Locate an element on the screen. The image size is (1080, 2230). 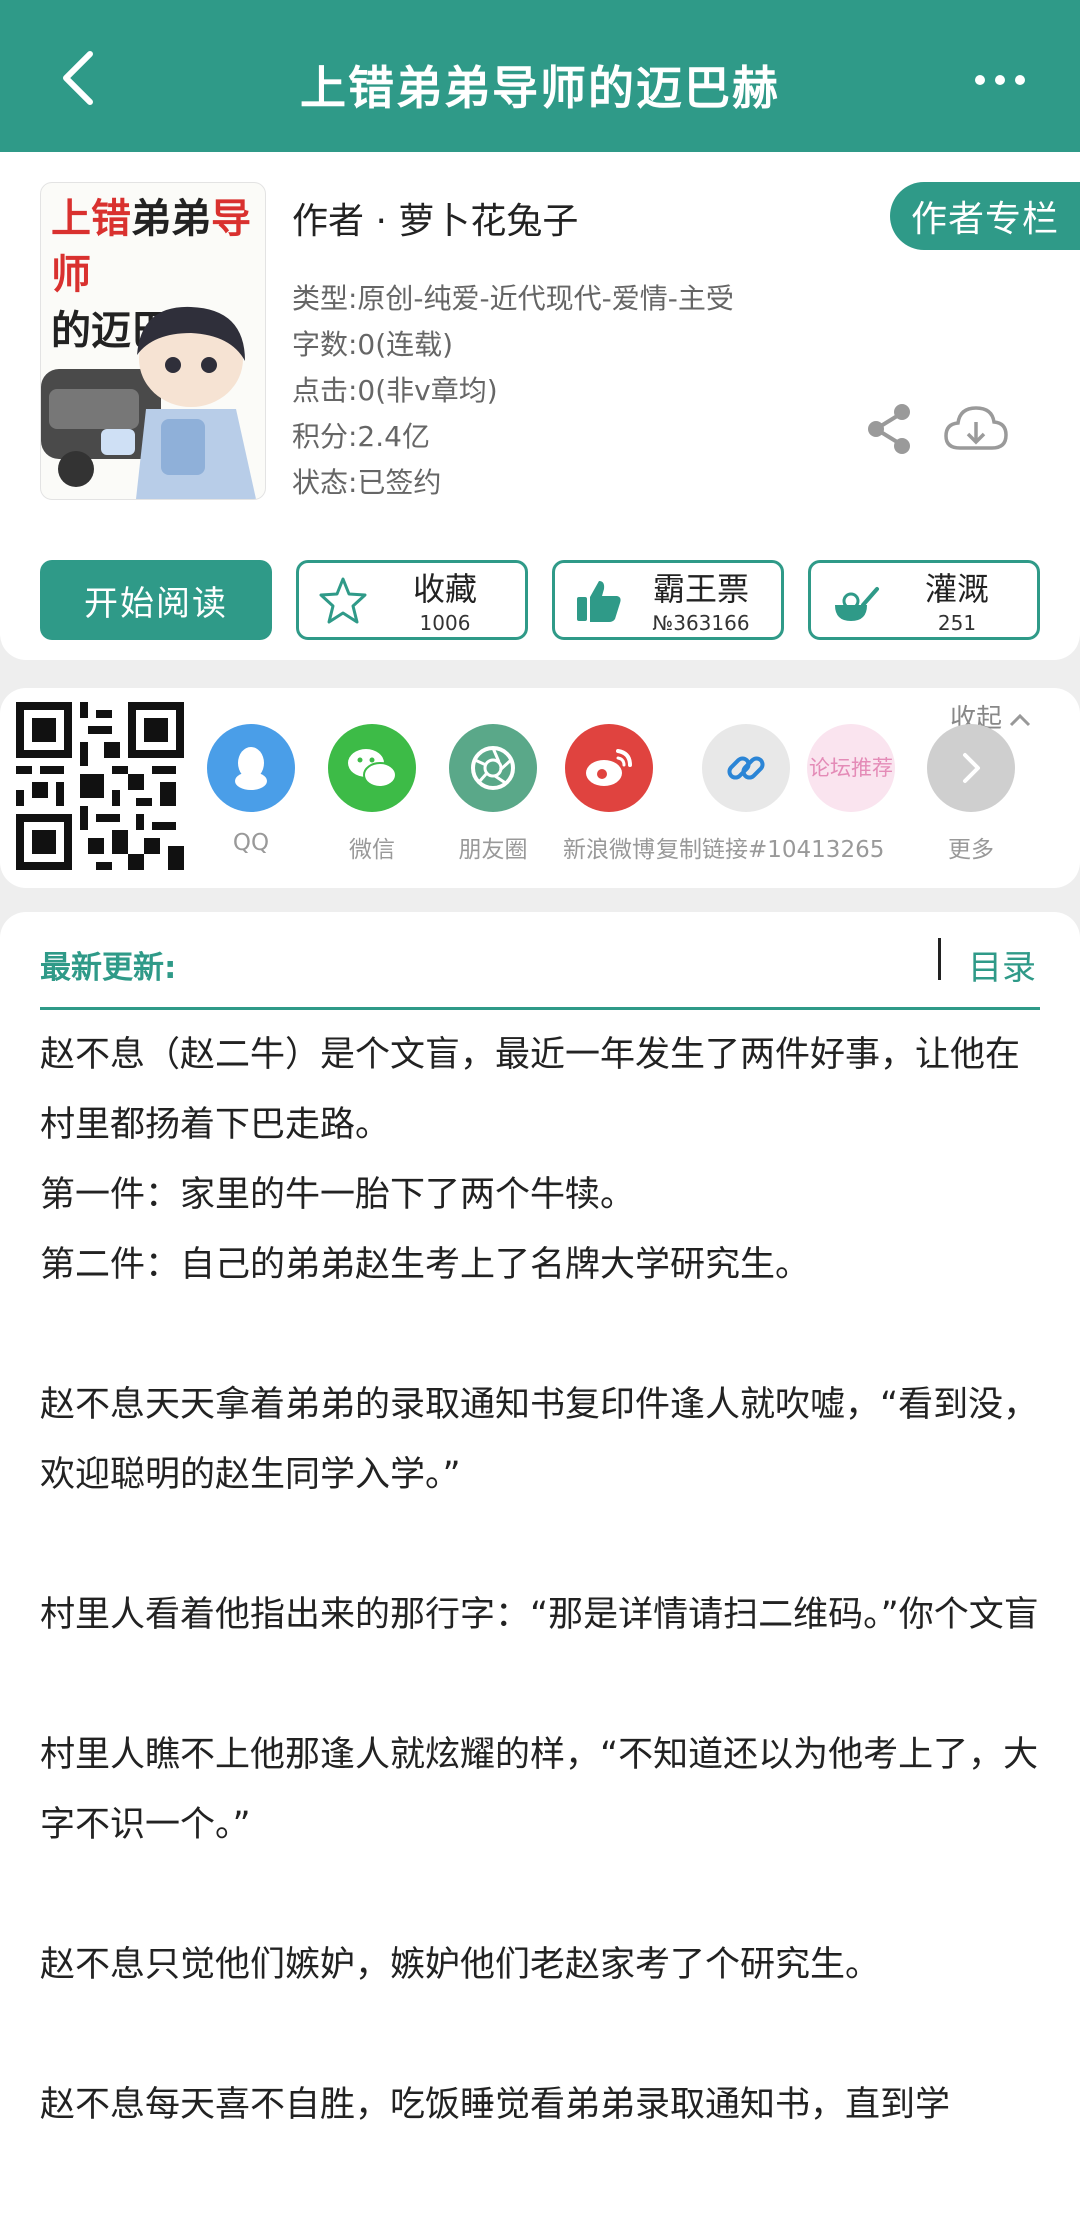
thumbs-up-icon is located at coordinates (599, 601).